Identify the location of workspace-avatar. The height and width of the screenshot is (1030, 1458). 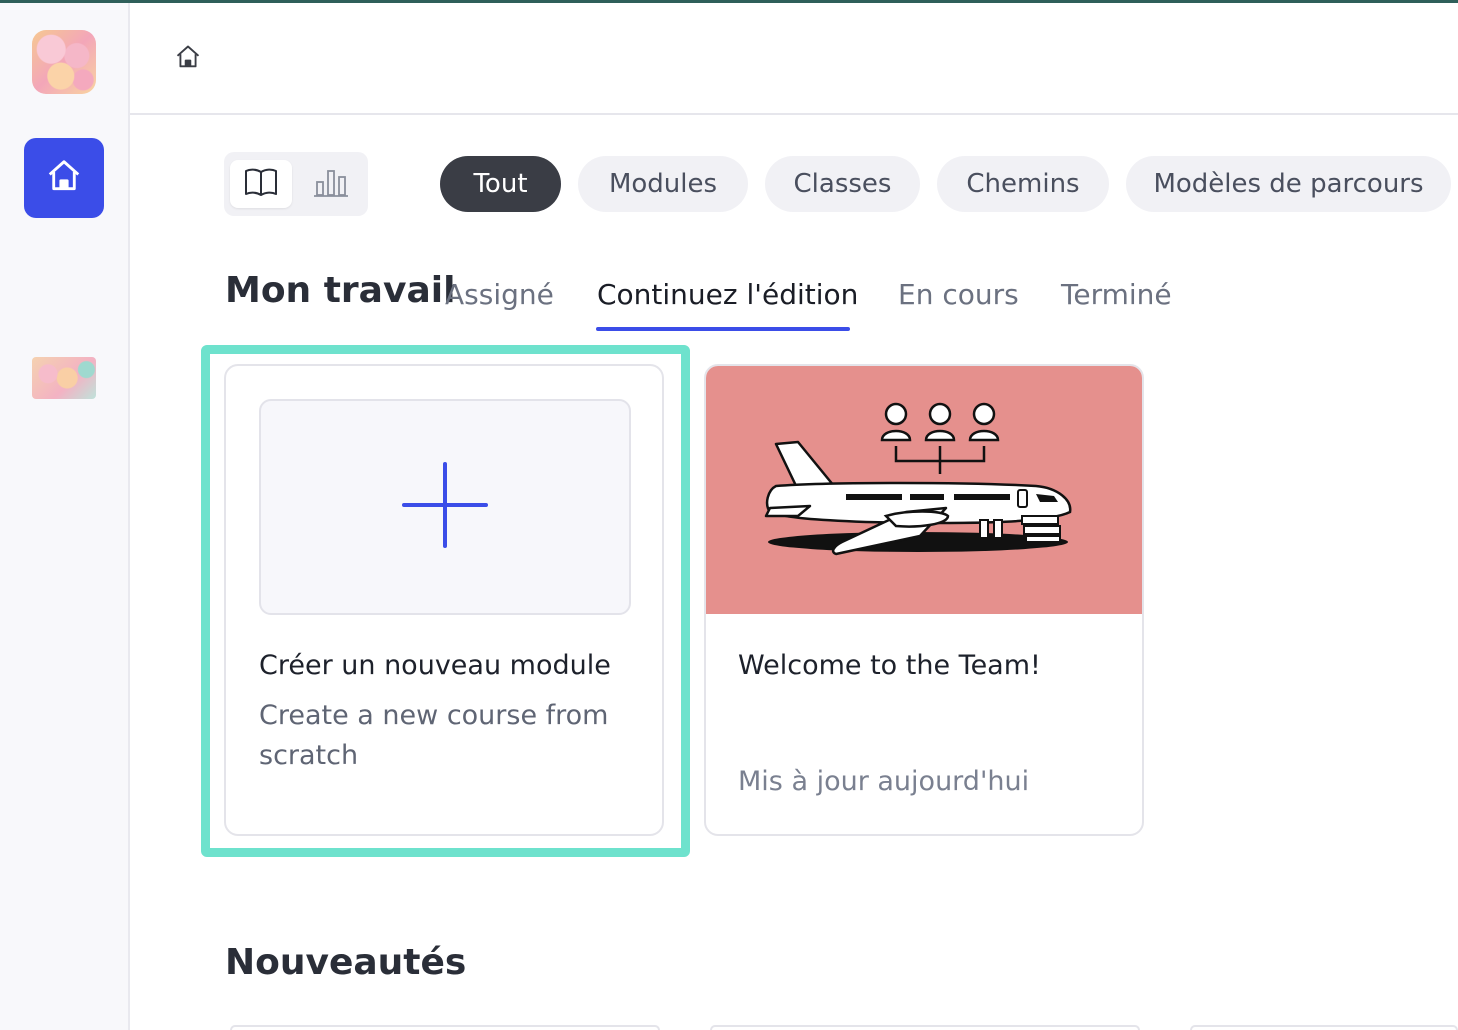
(64, 62).